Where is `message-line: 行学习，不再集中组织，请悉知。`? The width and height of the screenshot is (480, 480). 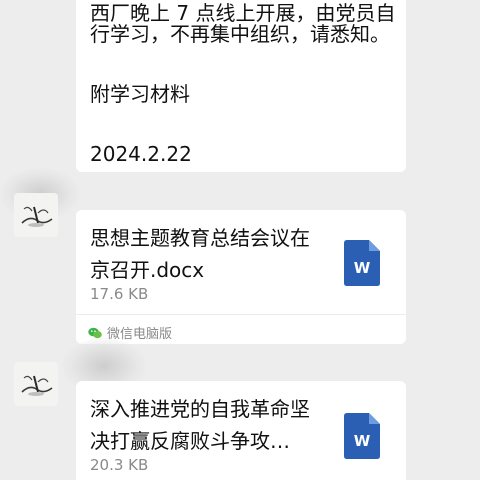 message-line: 行学习，不再集中组织，请悉知。 is located at coordinates (240, 34).